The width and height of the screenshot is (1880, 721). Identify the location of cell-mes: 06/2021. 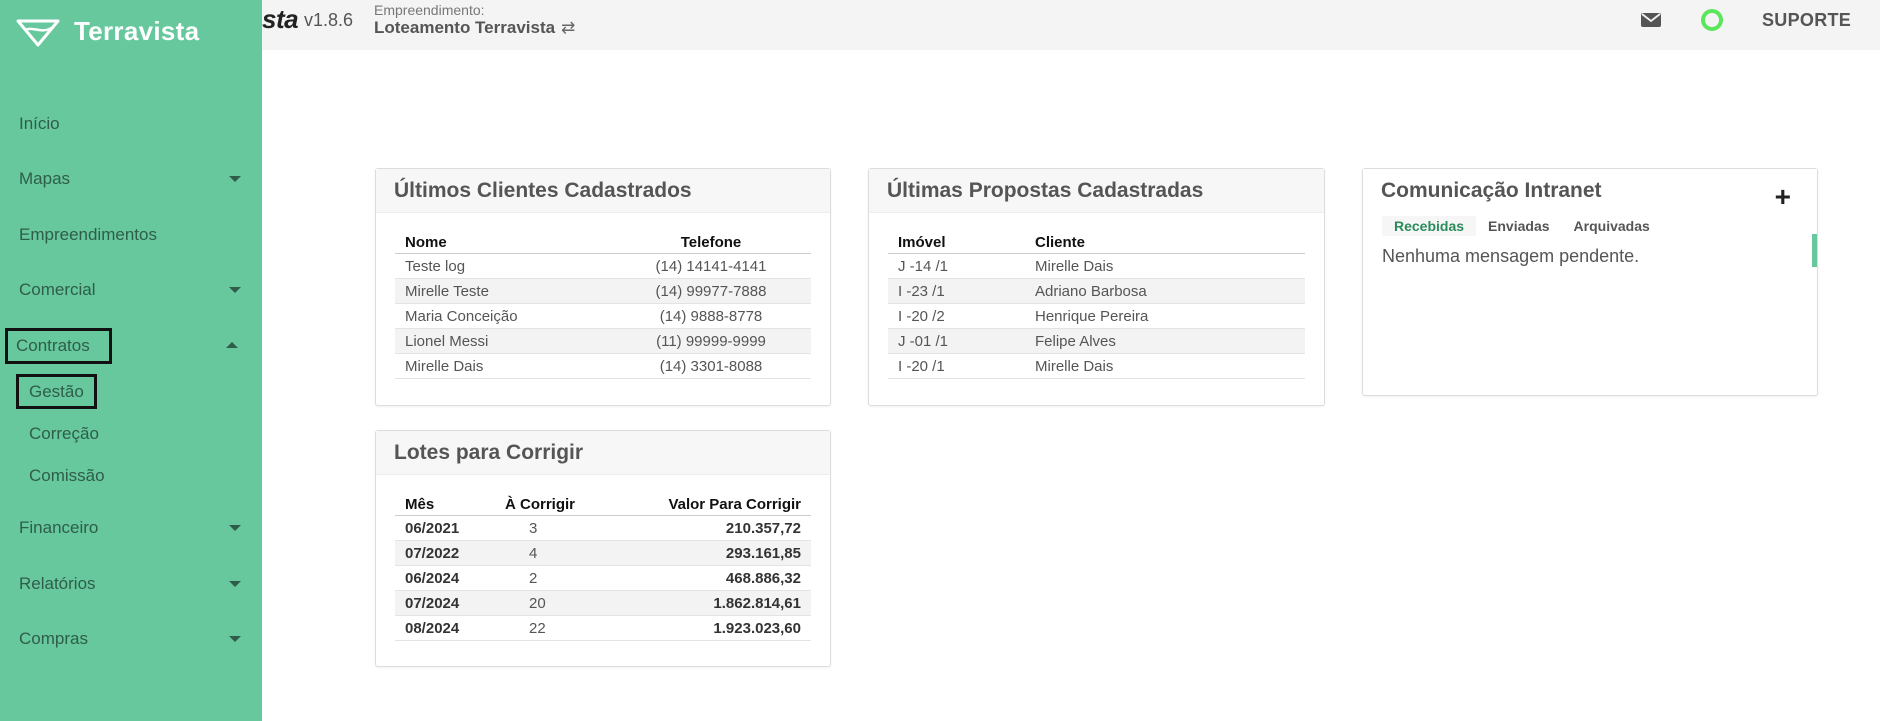
(432, 528).